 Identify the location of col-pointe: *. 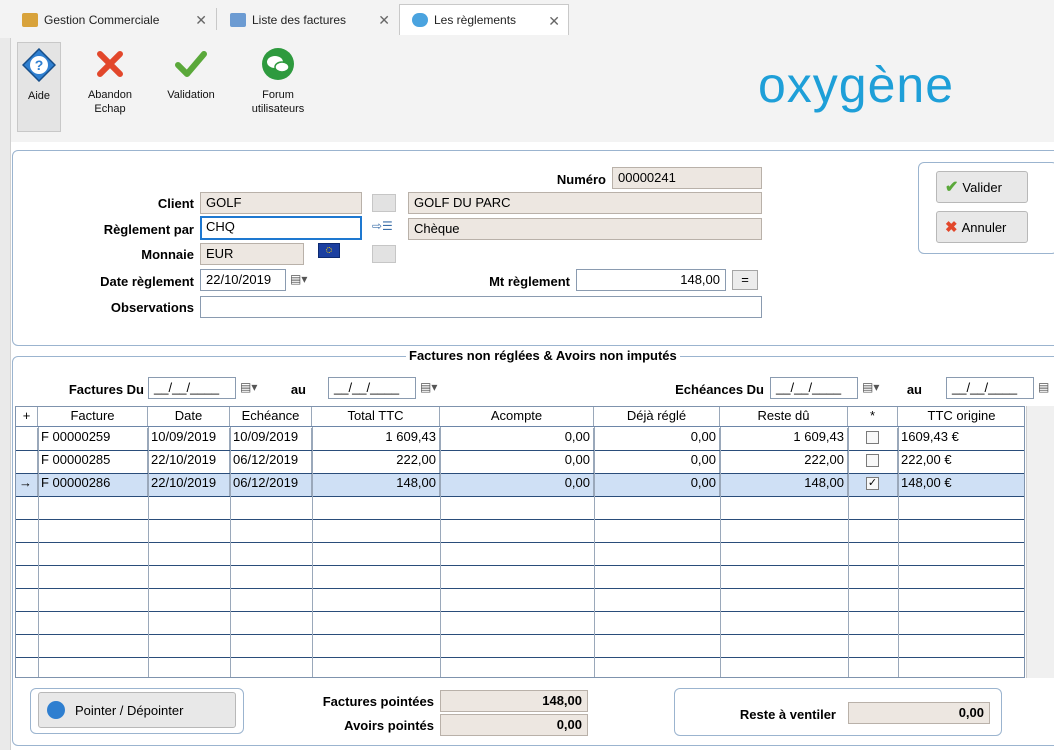
(873, 416).